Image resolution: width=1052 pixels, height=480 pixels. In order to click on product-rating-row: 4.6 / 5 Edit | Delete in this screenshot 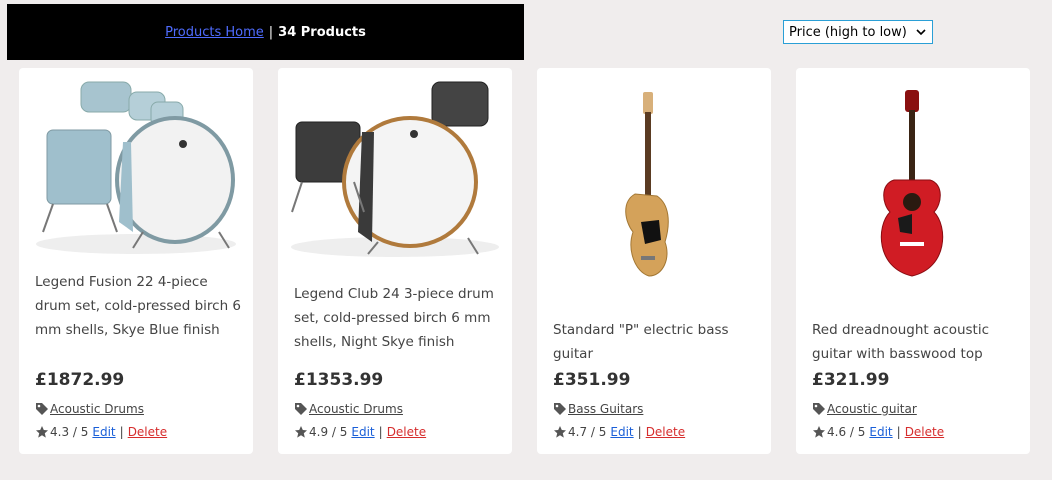, I will do `click(878, 432)`.